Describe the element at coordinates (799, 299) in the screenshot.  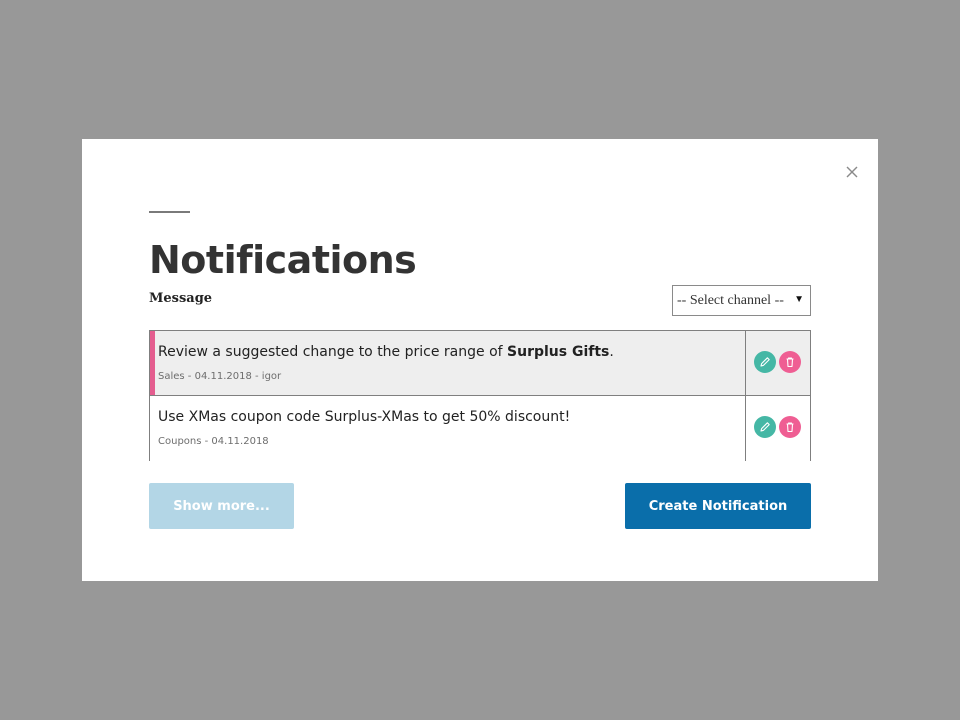
I see `caret-down-icon: ▼` at that location.